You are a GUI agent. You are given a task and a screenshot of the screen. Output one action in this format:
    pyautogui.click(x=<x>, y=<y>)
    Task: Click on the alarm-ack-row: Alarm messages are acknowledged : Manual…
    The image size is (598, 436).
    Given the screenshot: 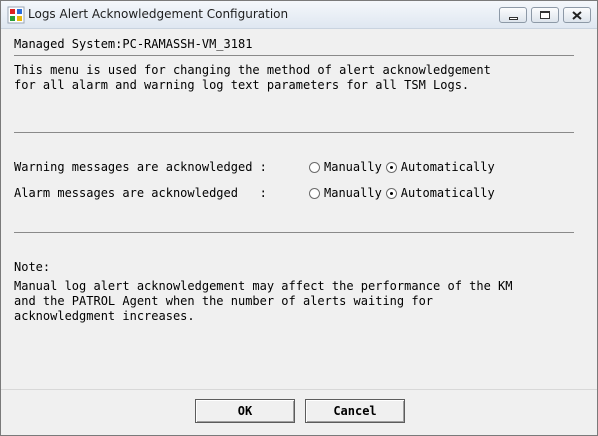 What is the action you would take?
    pyautogui.click(x=256, y=193)
    